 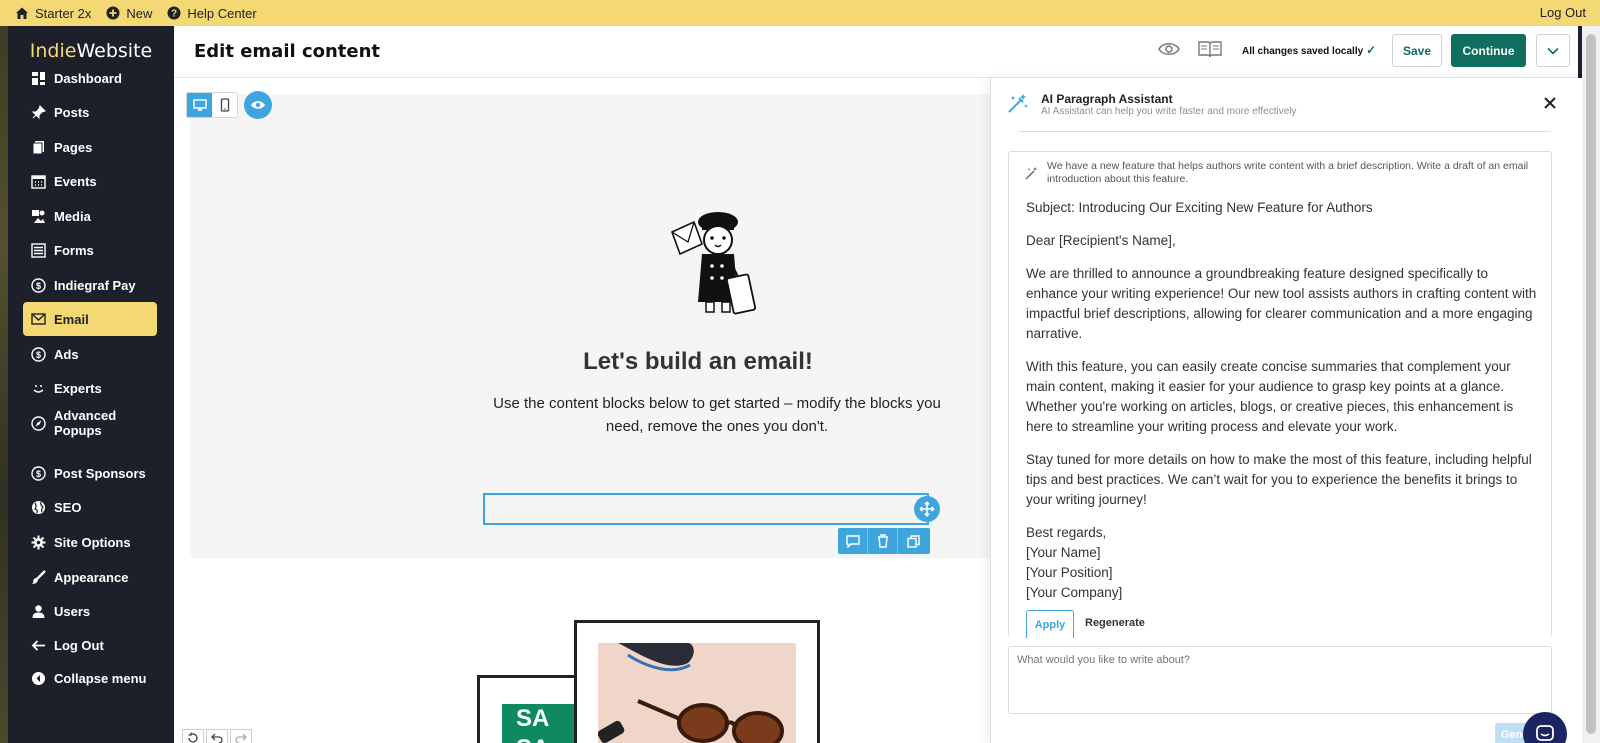 What do you see at coordinates (71, 319) in the screenshot?
I see `sidebar-item-label: Email` at bounding box center [71, 319].